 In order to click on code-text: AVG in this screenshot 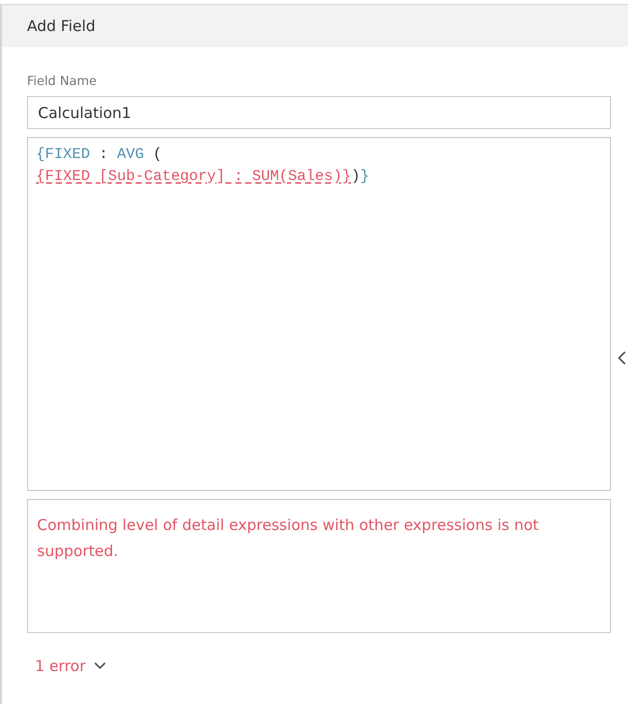, I will do `click(130, 154)`.